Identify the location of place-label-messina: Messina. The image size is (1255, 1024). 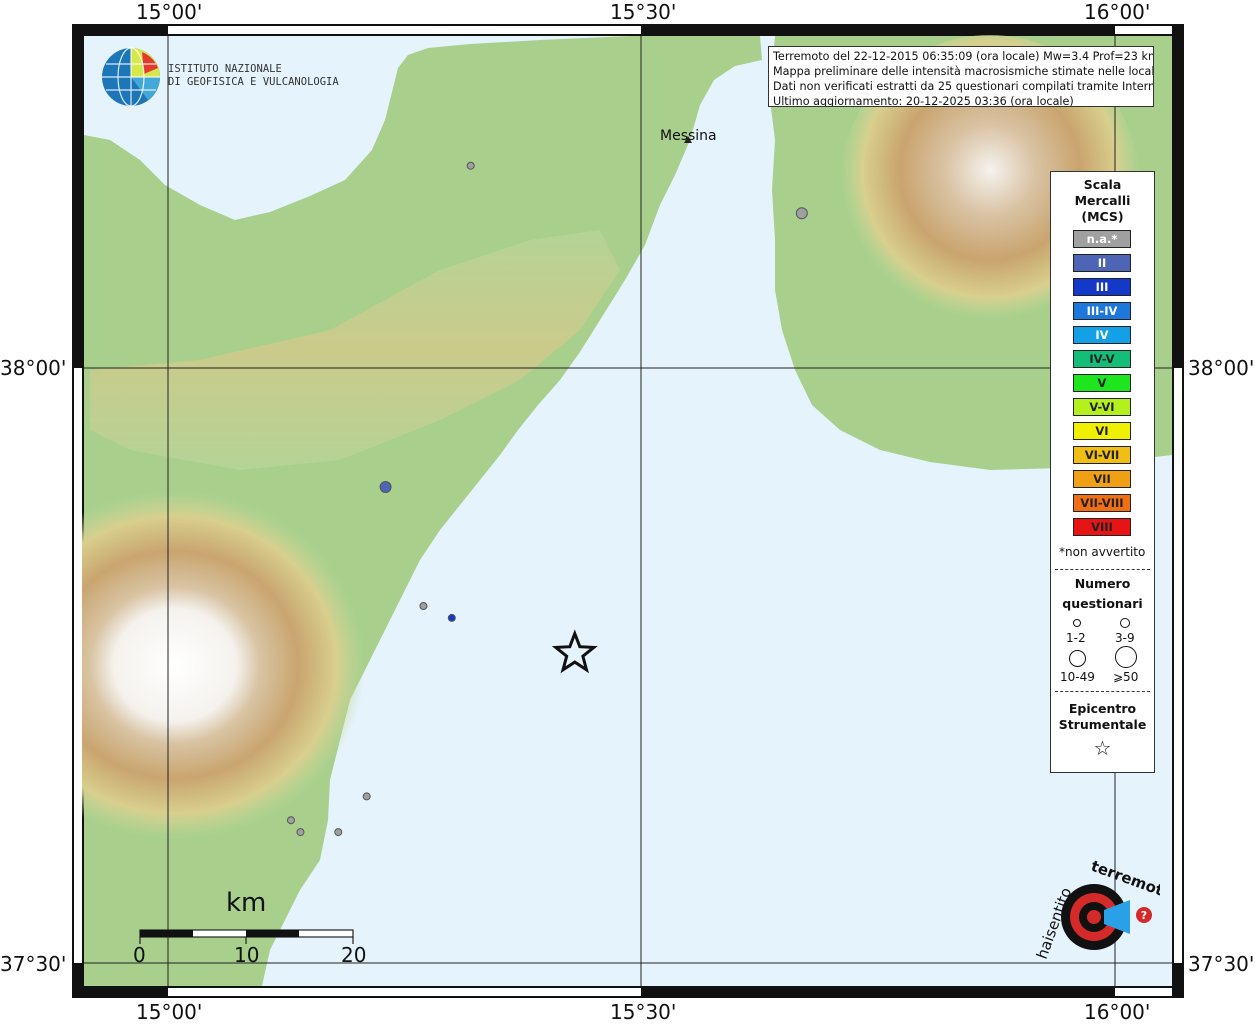
(688, 136).